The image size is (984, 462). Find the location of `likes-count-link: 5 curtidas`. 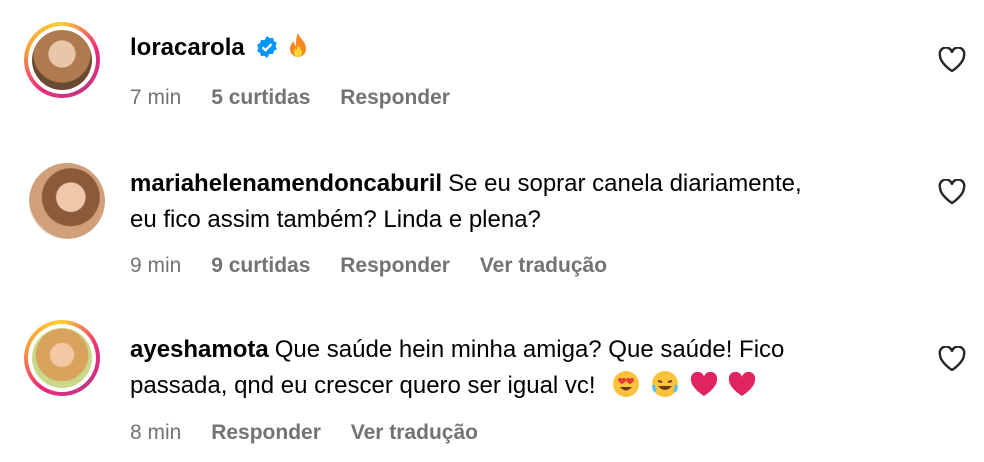

likes-count-link: 5 curtidas is located at coordinates (260, 97).